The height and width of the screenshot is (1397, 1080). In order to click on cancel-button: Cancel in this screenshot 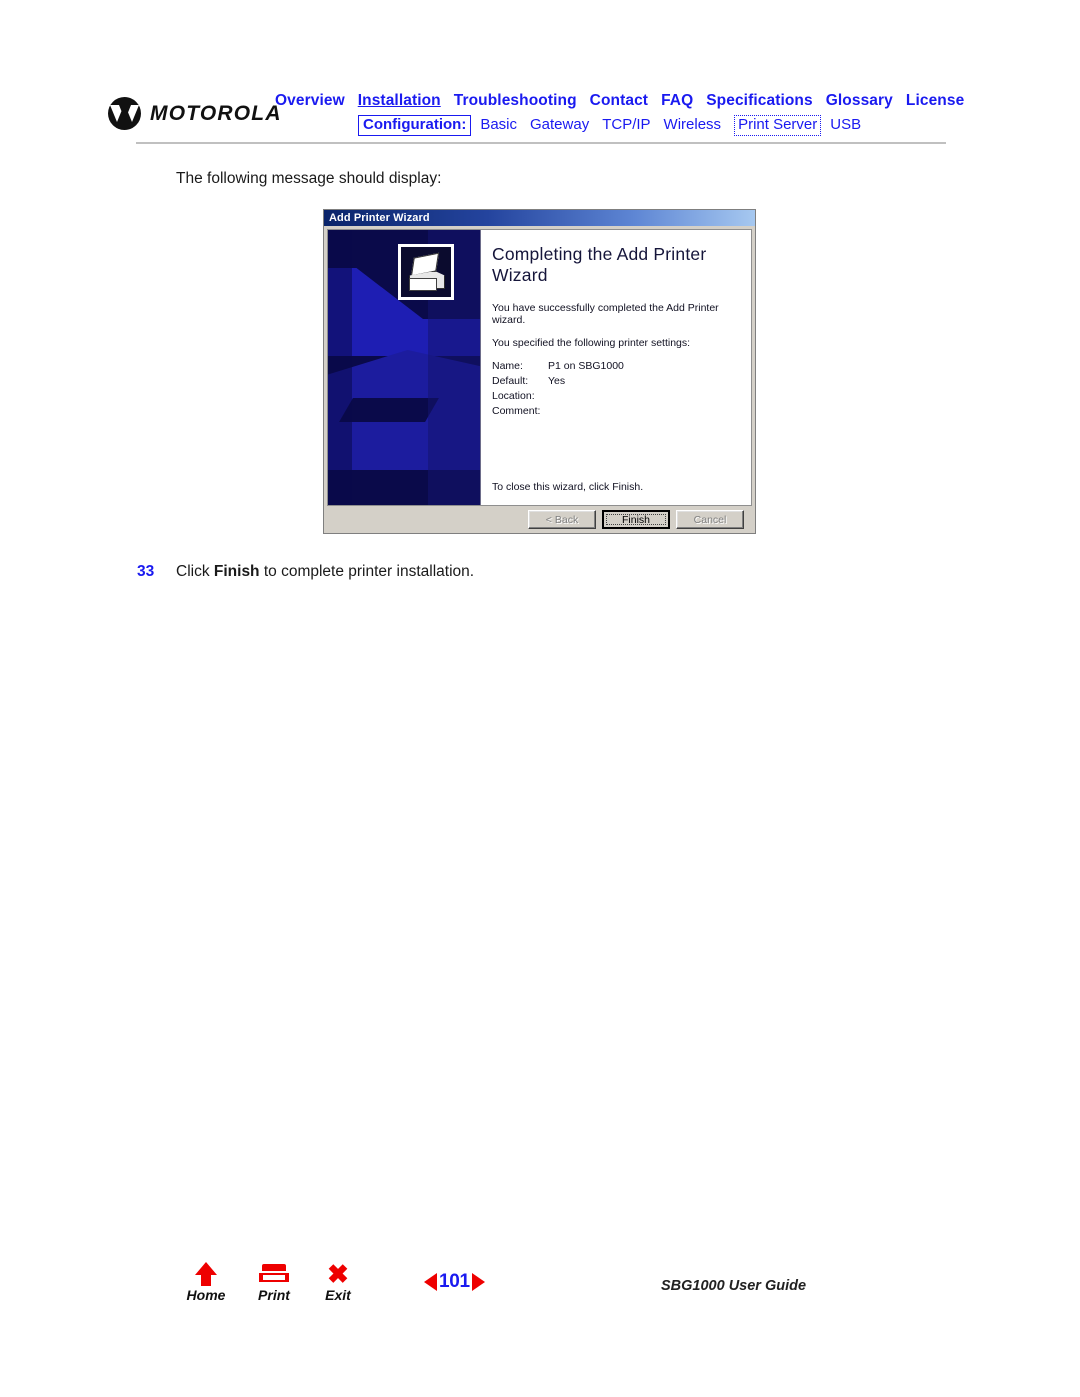, I will do `click(710, 519)`.